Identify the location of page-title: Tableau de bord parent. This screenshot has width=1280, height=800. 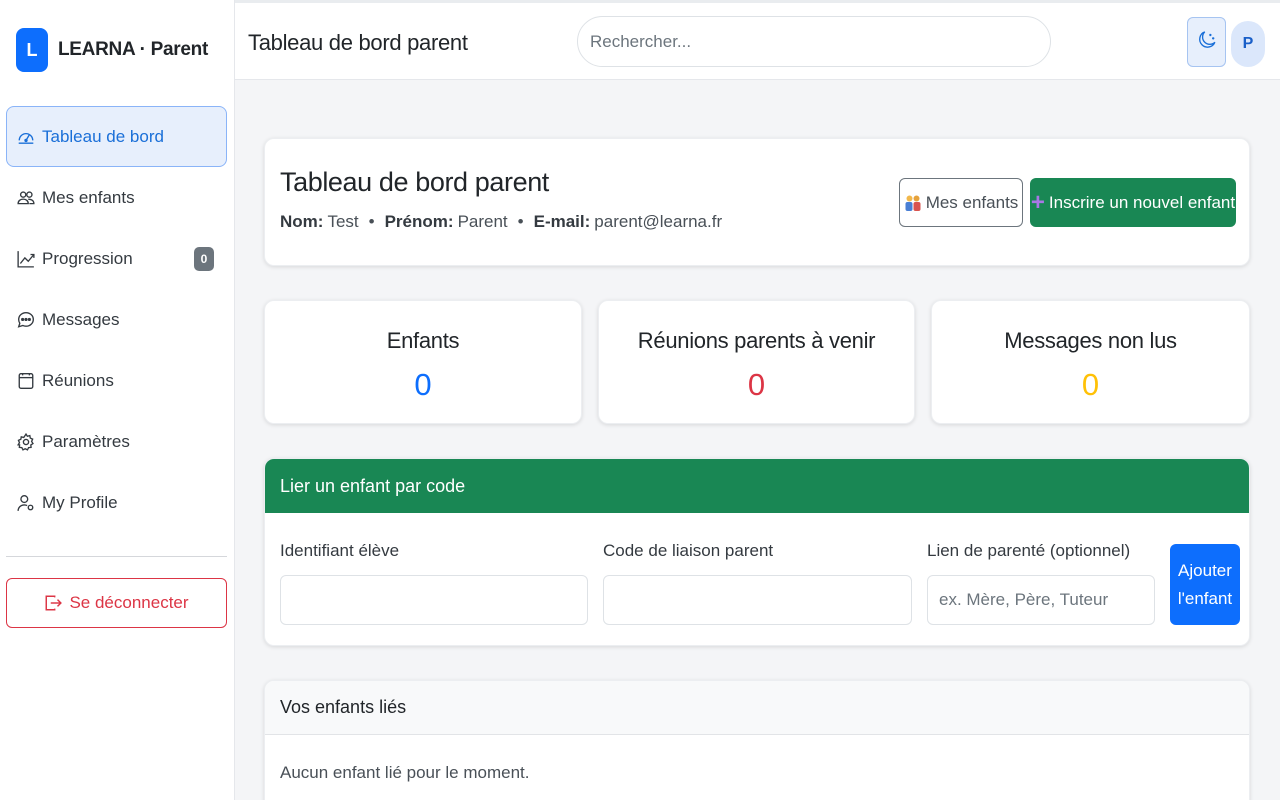
(358, 42).